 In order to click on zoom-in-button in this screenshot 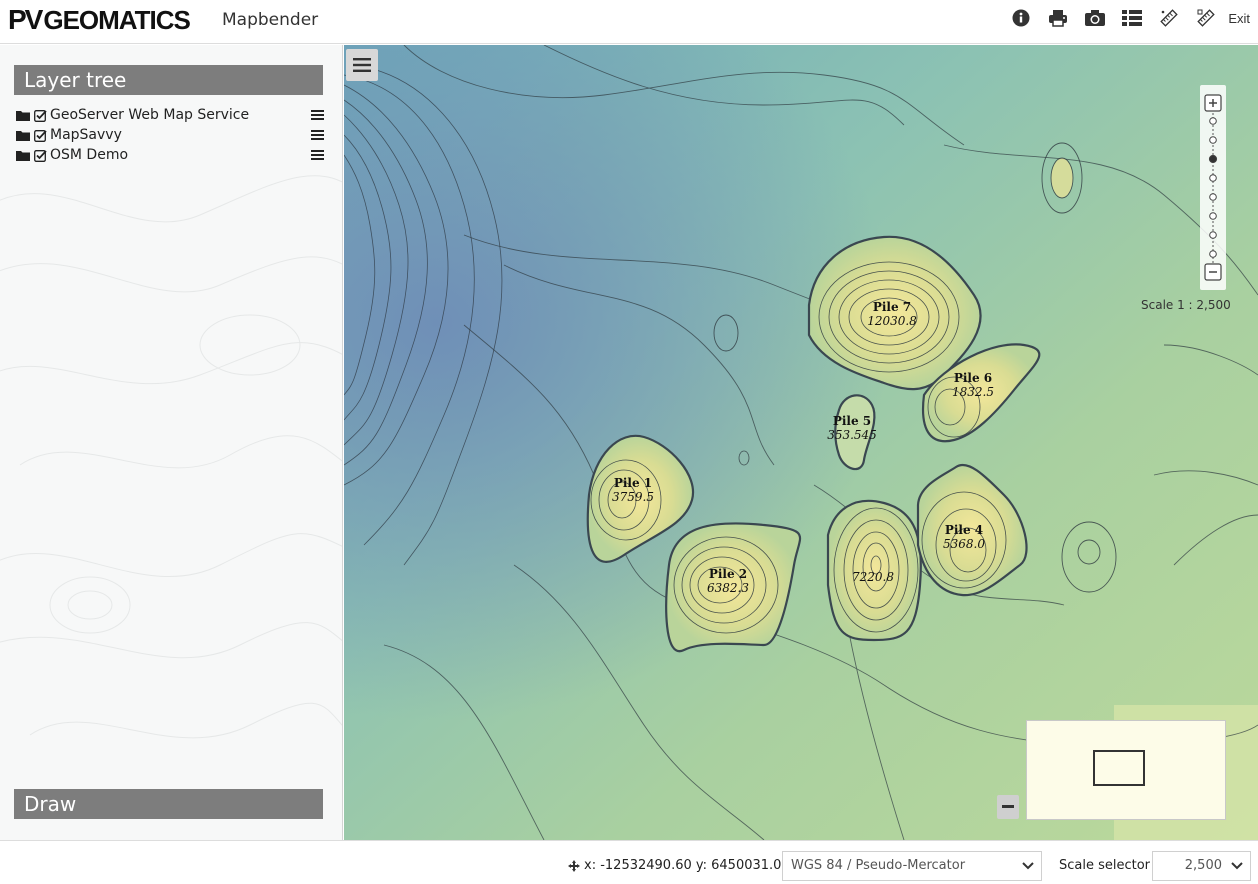, I will do `click(1213, 103)`.